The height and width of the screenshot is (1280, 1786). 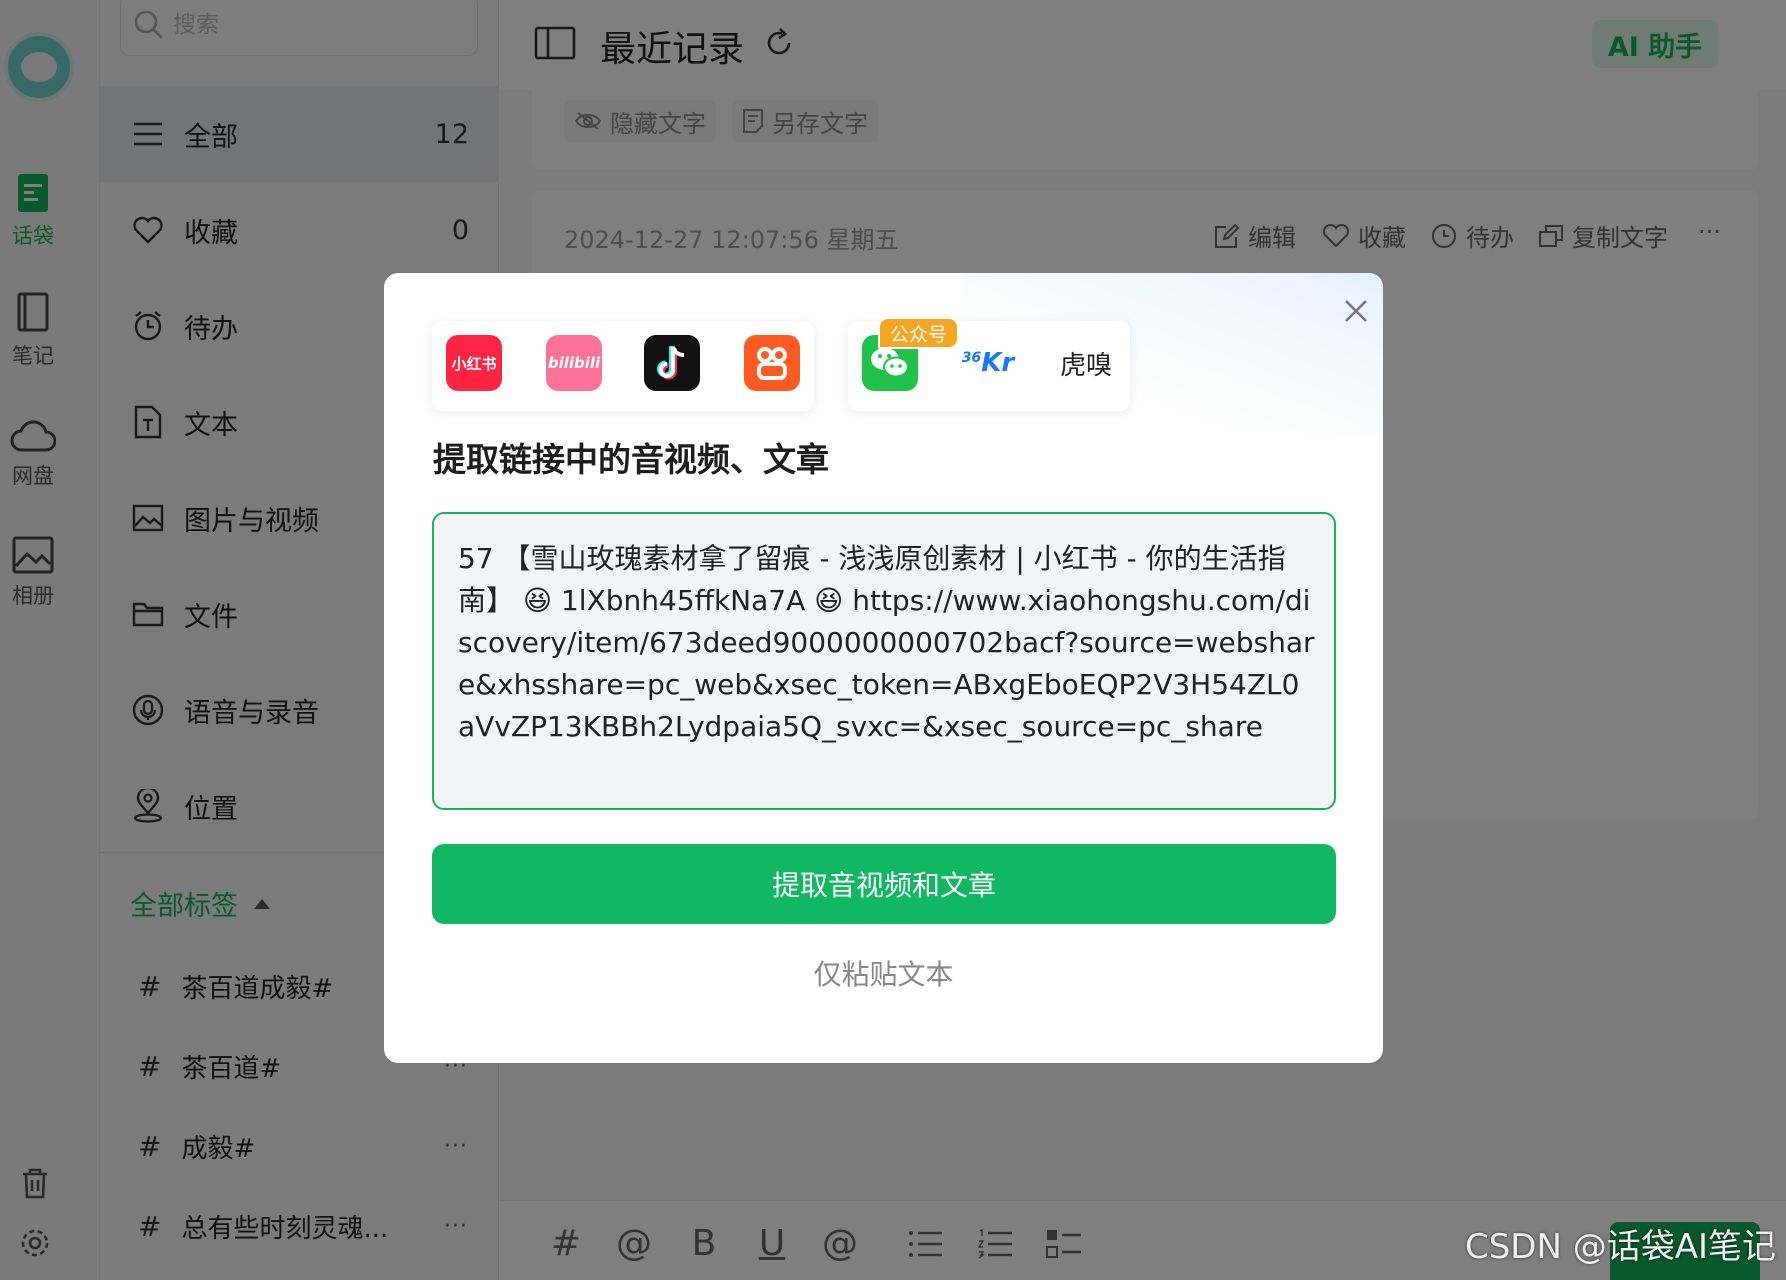 I want to click on gongzhonghao-badge: 公众号, so click(x=919, y=333).